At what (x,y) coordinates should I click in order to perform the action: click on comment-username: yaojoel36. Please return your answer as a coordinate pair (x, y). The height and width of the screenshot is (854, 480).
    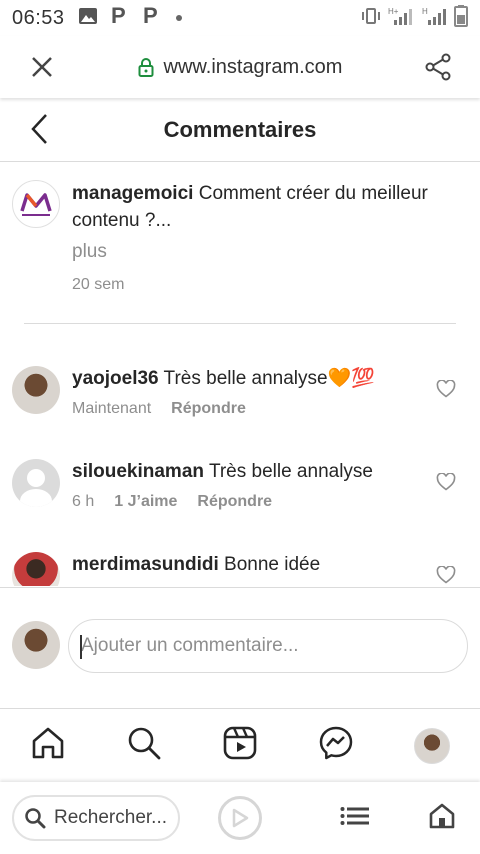
    Looking at the image, I should click on (115, 378).